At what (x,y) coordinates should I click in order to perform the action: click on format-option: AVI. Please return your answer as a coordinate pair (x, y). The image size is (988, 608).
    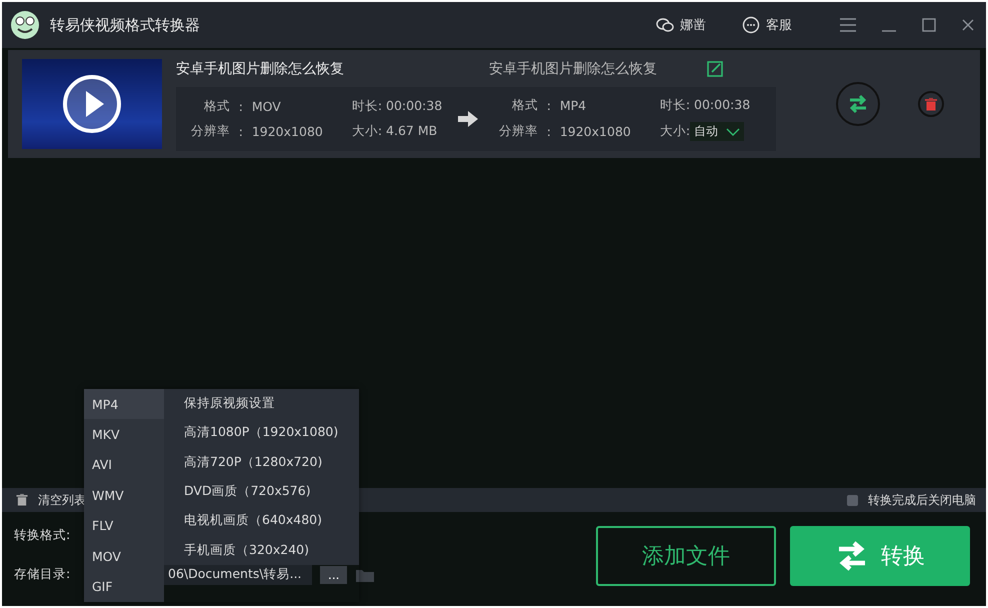
    Looking at the image, I should click on (124, 465).